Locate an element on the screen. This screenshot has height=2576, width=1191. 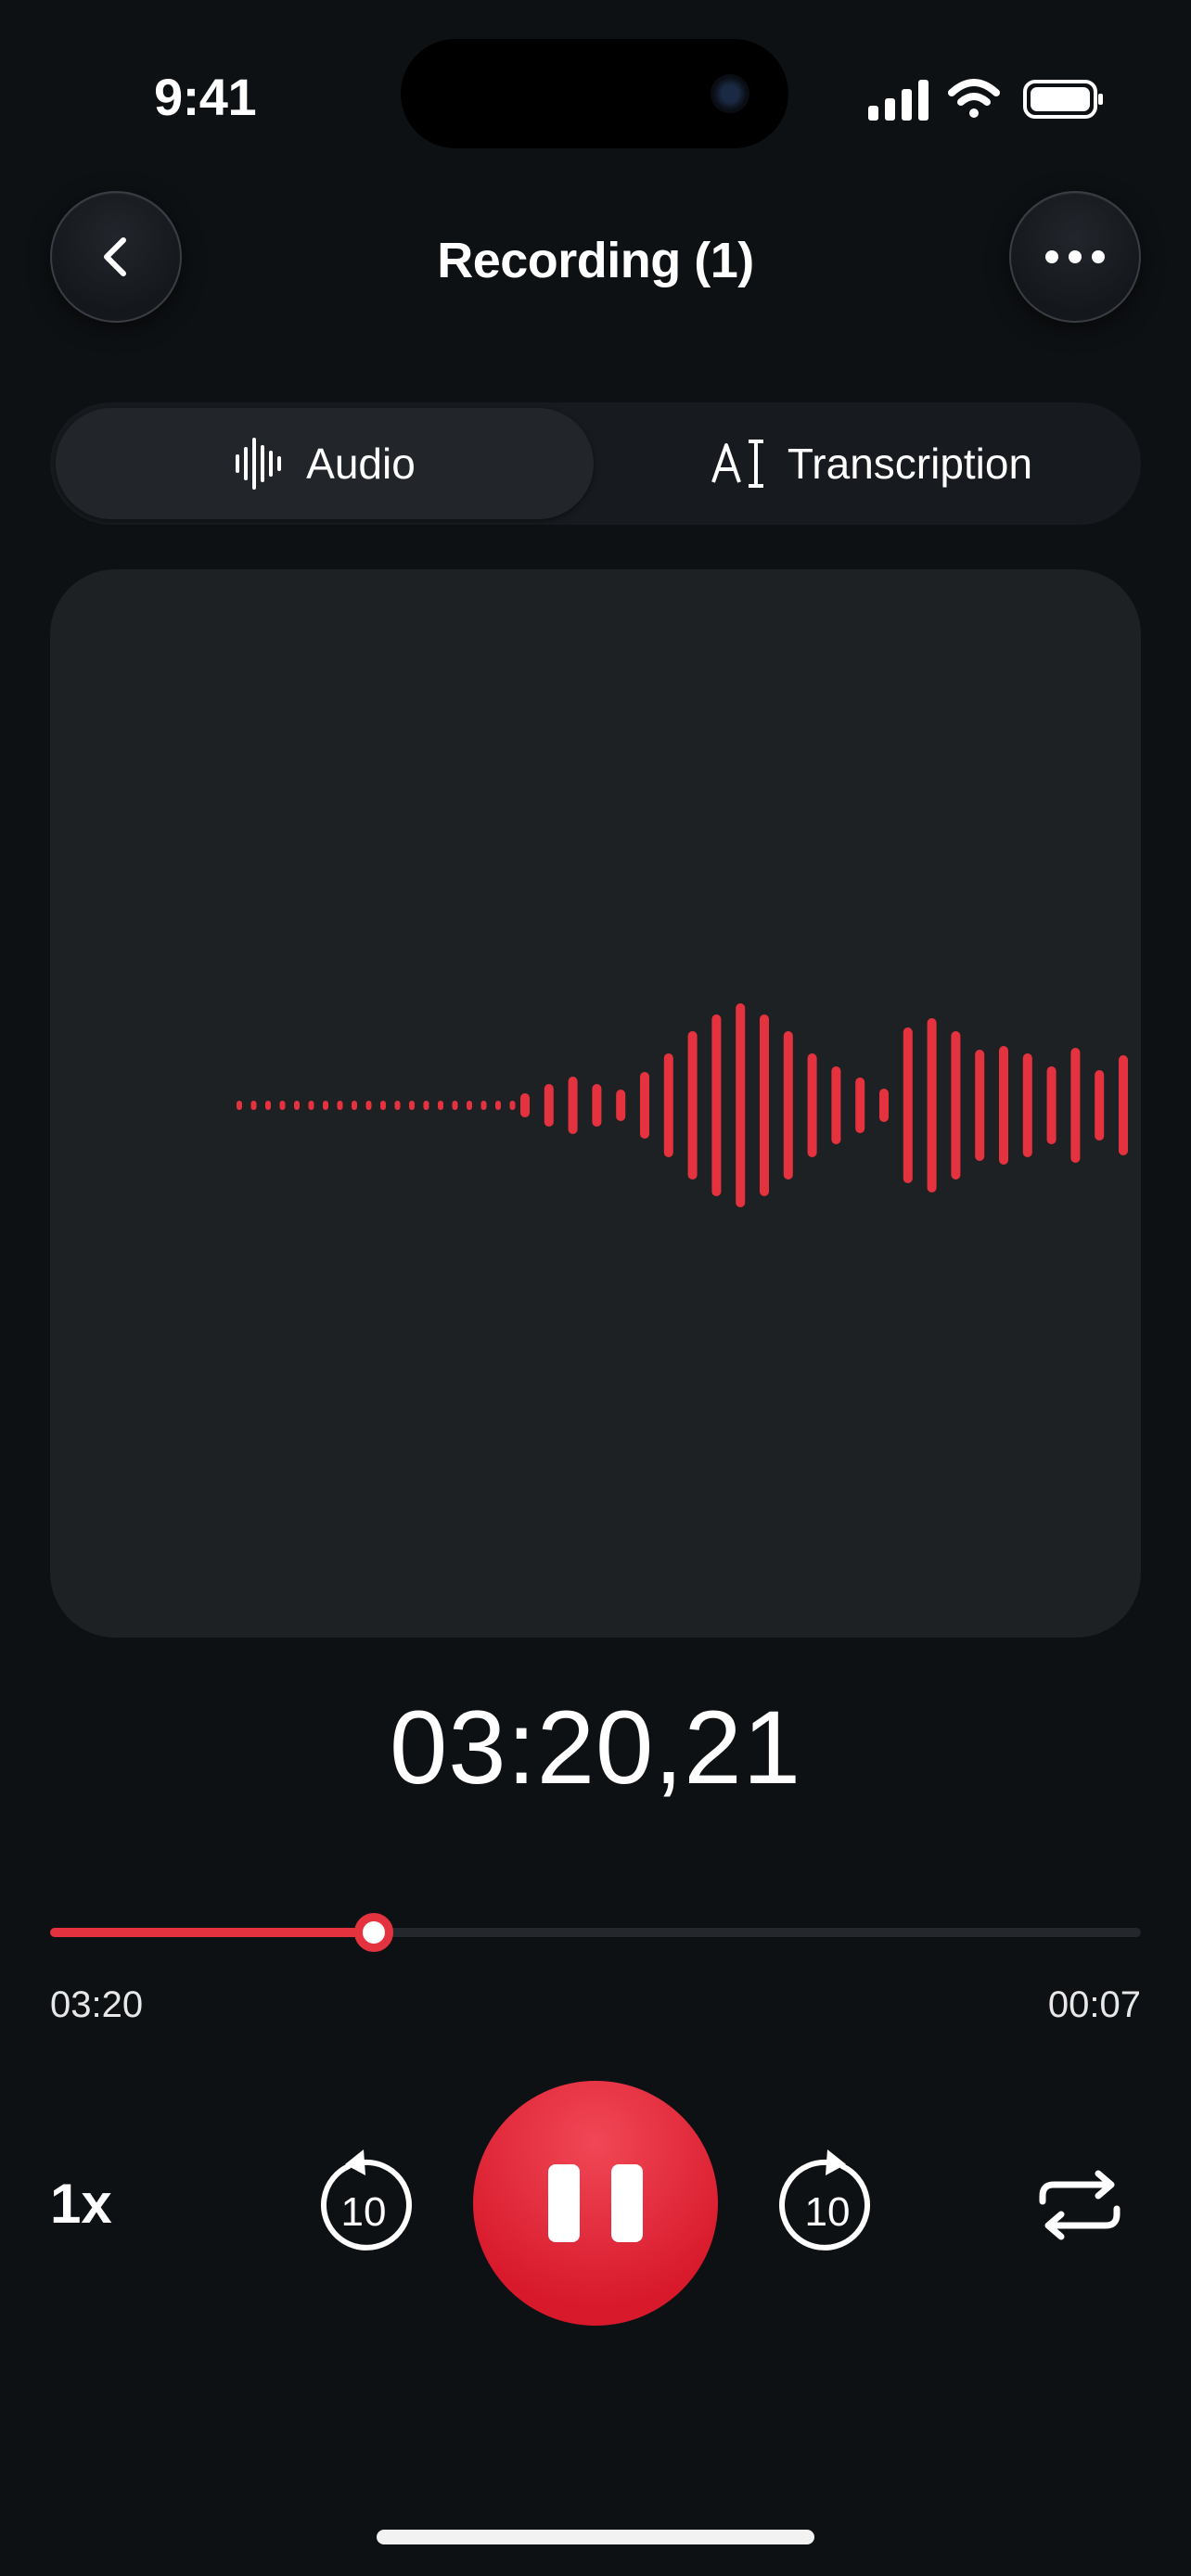
rewind-10-icon: 10 is located at coordinates (364, 2204).